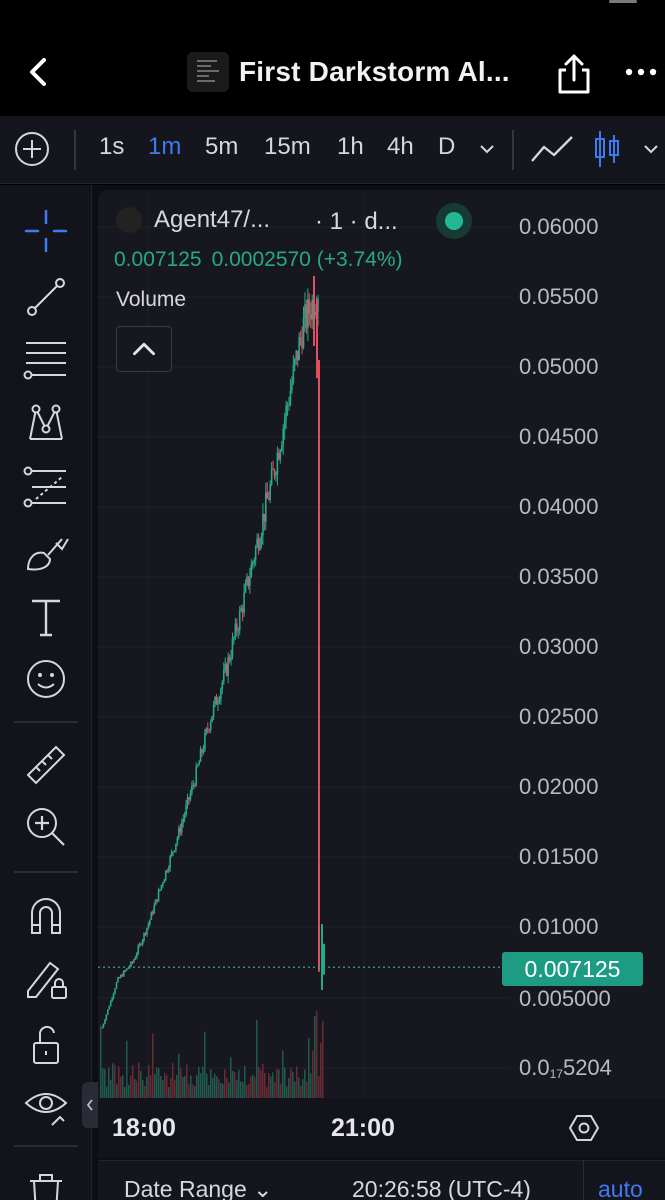 The width and height of the screenshot is (665, 1200). Describe the element at coordinates (32, 149) in the screenshot. I see `add-indicator-icon` at that location.